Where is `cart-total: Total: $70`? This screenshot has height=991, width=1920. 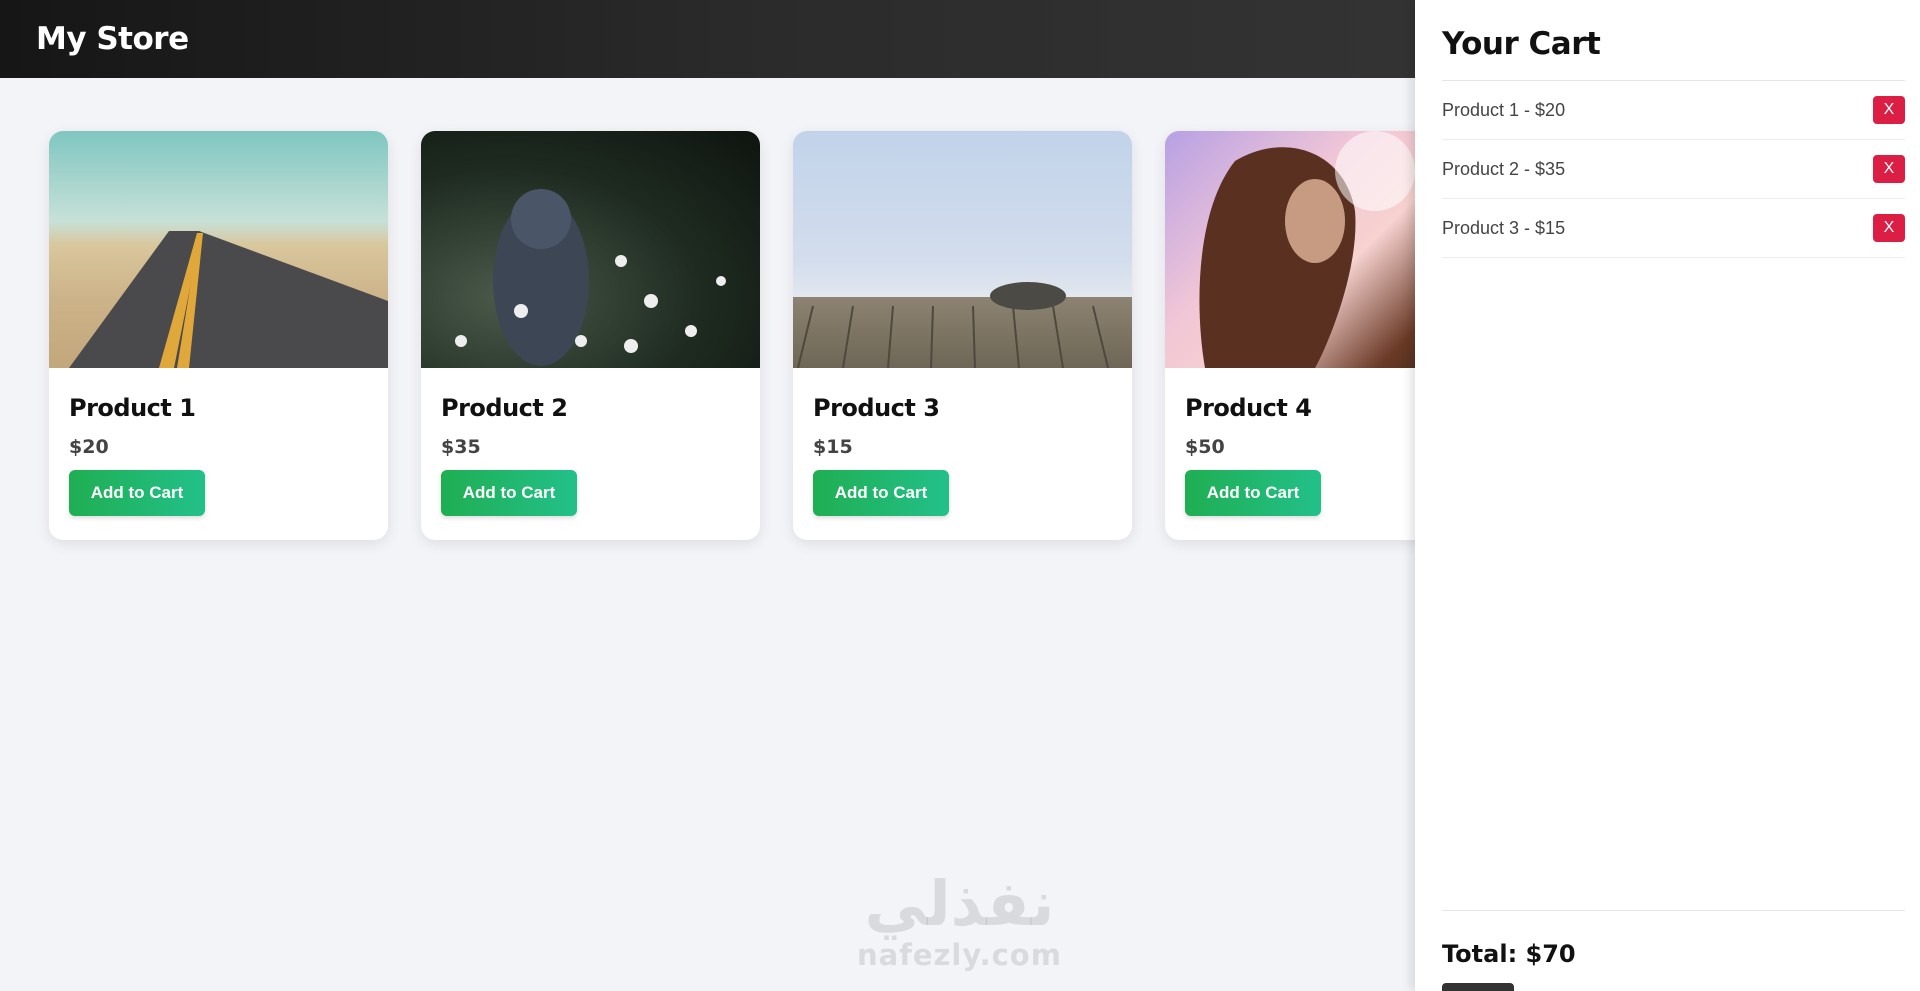 cart-total: Total: $70 is located at coordinates (1509, 954).